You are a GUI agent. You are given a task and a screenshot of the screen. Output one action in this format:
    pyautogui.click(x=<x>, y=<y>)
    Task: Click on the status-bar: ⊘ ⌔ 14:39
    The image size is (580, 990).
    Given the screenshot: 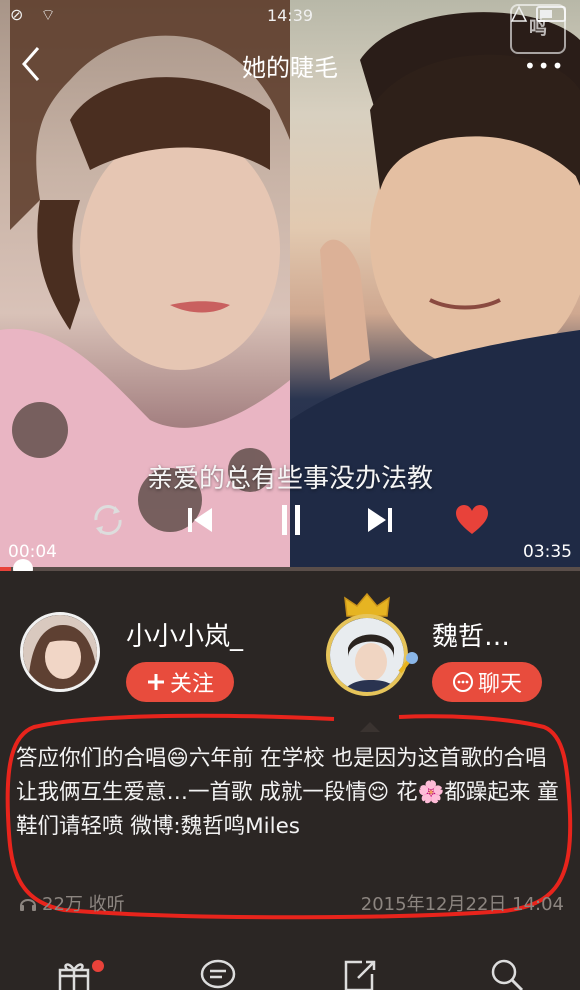 What is the action you would take?
    pyautogui.click(x=290, y=15)
    